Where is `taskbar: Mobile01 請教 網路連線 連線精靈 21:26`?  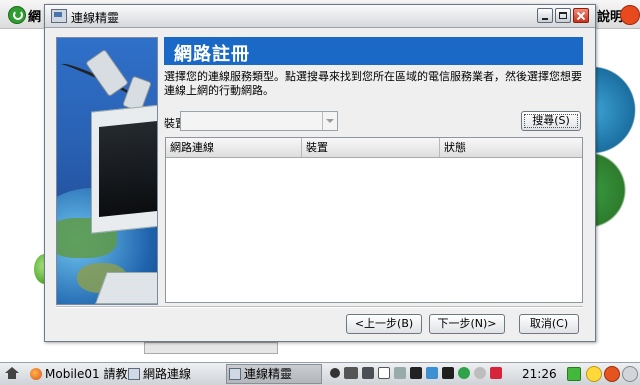
taskbar: Mobile01 請教 網路連線 連線精靈 21:26 is located at coordinates (320, 373).